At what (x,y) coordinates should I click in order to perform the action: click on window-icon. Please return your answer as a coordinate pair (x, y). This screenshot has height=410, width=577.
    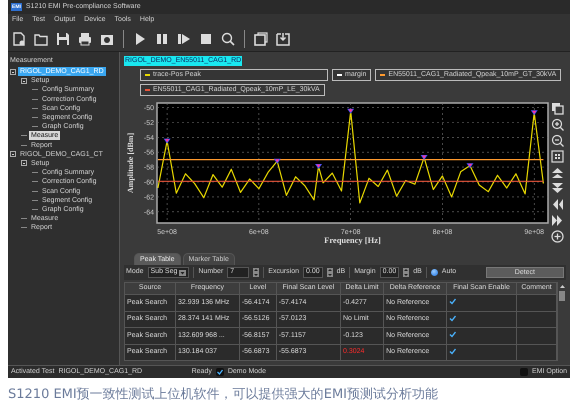
    Looking at the image, I should click on (261, 39).